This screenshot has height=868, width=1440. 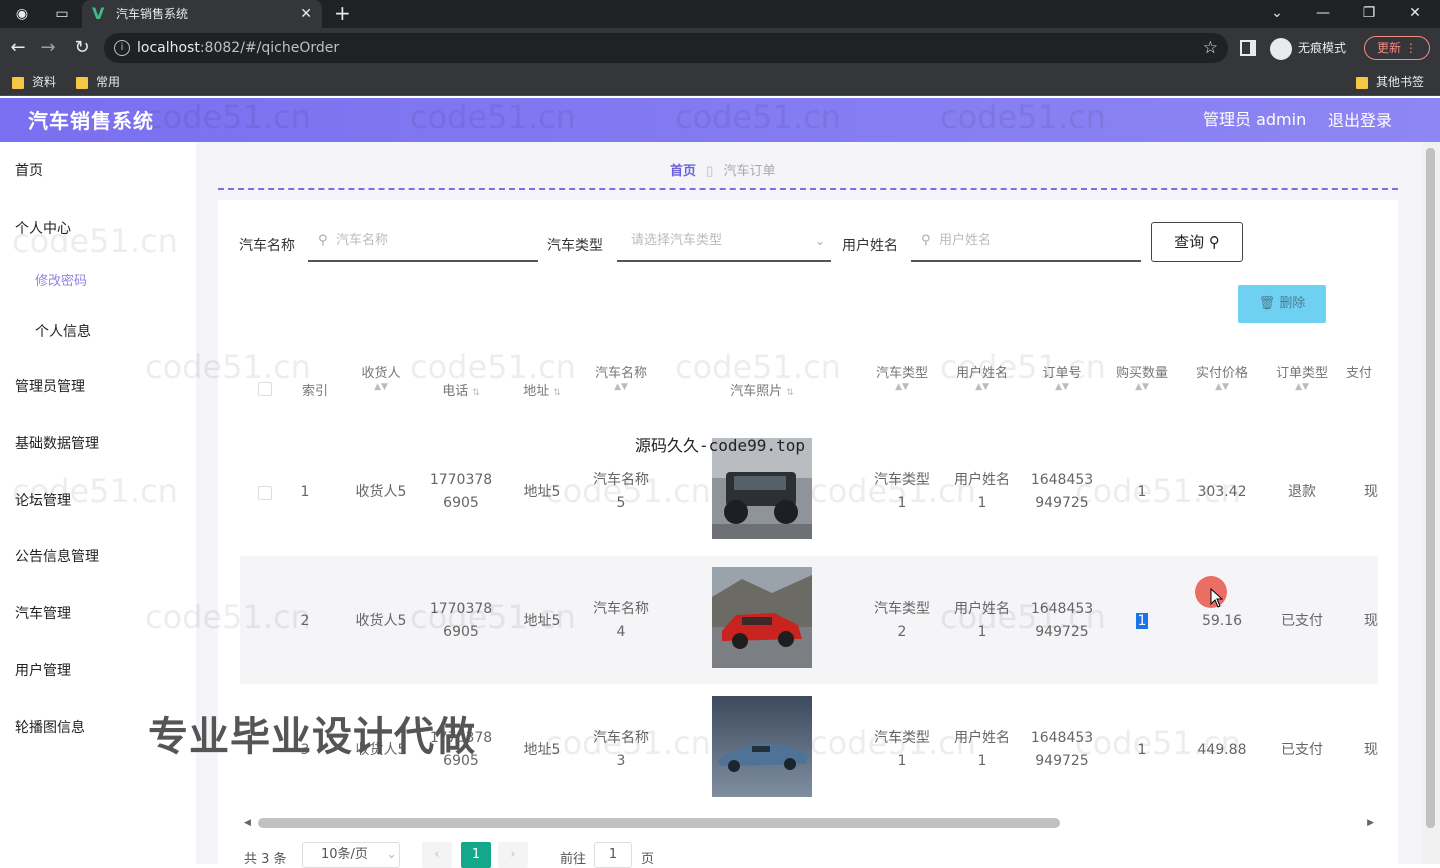 What do you see at coordinates (1267, 303) in the screenshot?
I see `trash-icon: 🗑` at bounding box center [1267, 303].